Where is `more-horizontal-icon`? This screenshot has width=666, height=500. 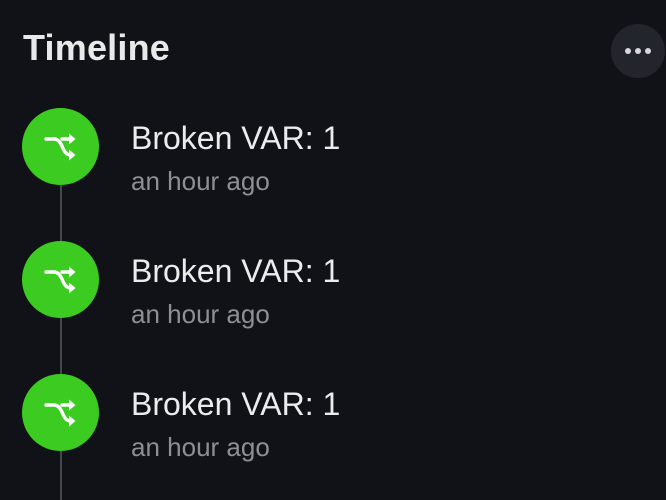 more-horizontal-icon is located at coordinates (638, 51).